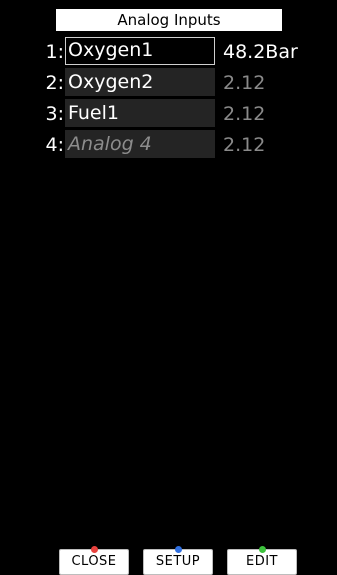 The height and width of the screenshot is (575, 337). I want to click on setup-button-label: SETUP, so click(178, 561).